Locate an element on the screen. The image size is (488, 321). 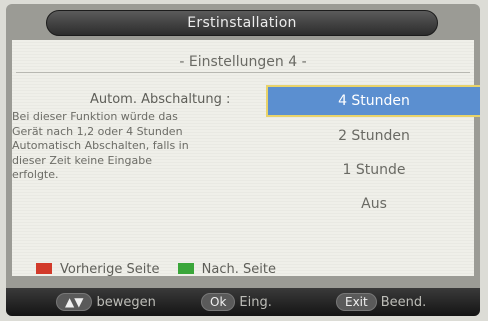
page-subtitle: - Einstellungen 4 - is located at coordinates (243, 62).